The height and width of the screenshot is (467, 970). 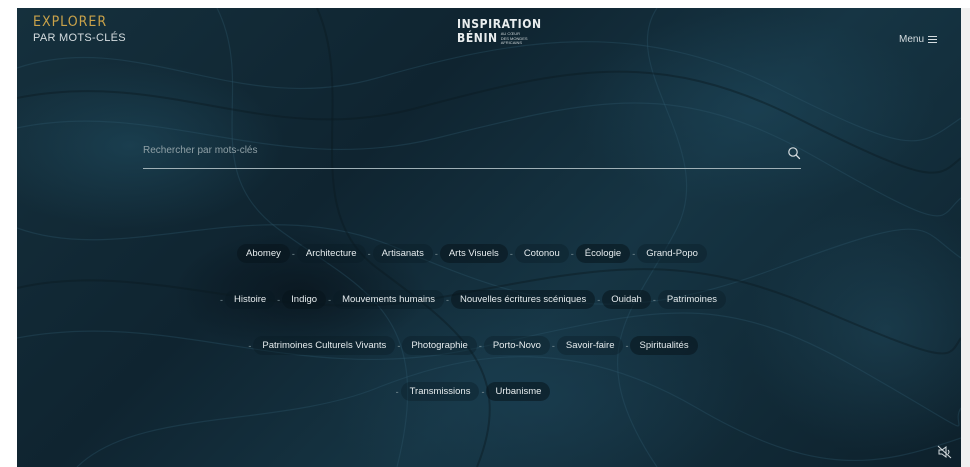 What do you see at coordinates (672, 253) in the screenshot?
I see `tag-grand-popo: Grand-Popo` at bounding box center [672, 253].